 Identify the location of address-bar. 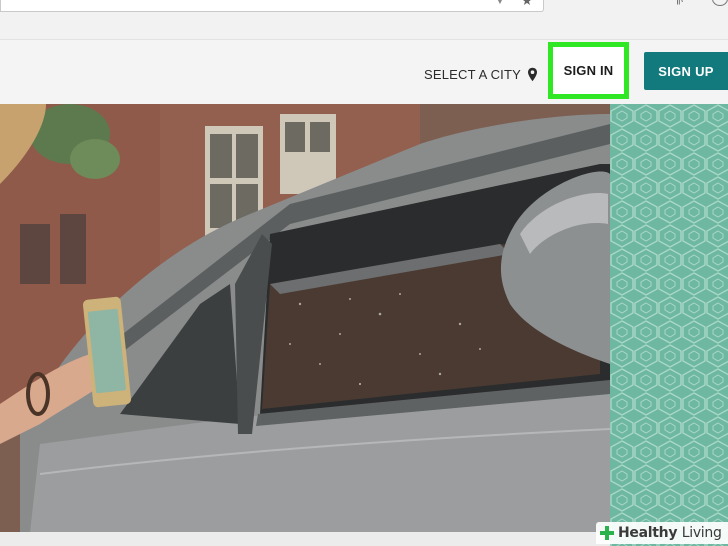
(272, 6).